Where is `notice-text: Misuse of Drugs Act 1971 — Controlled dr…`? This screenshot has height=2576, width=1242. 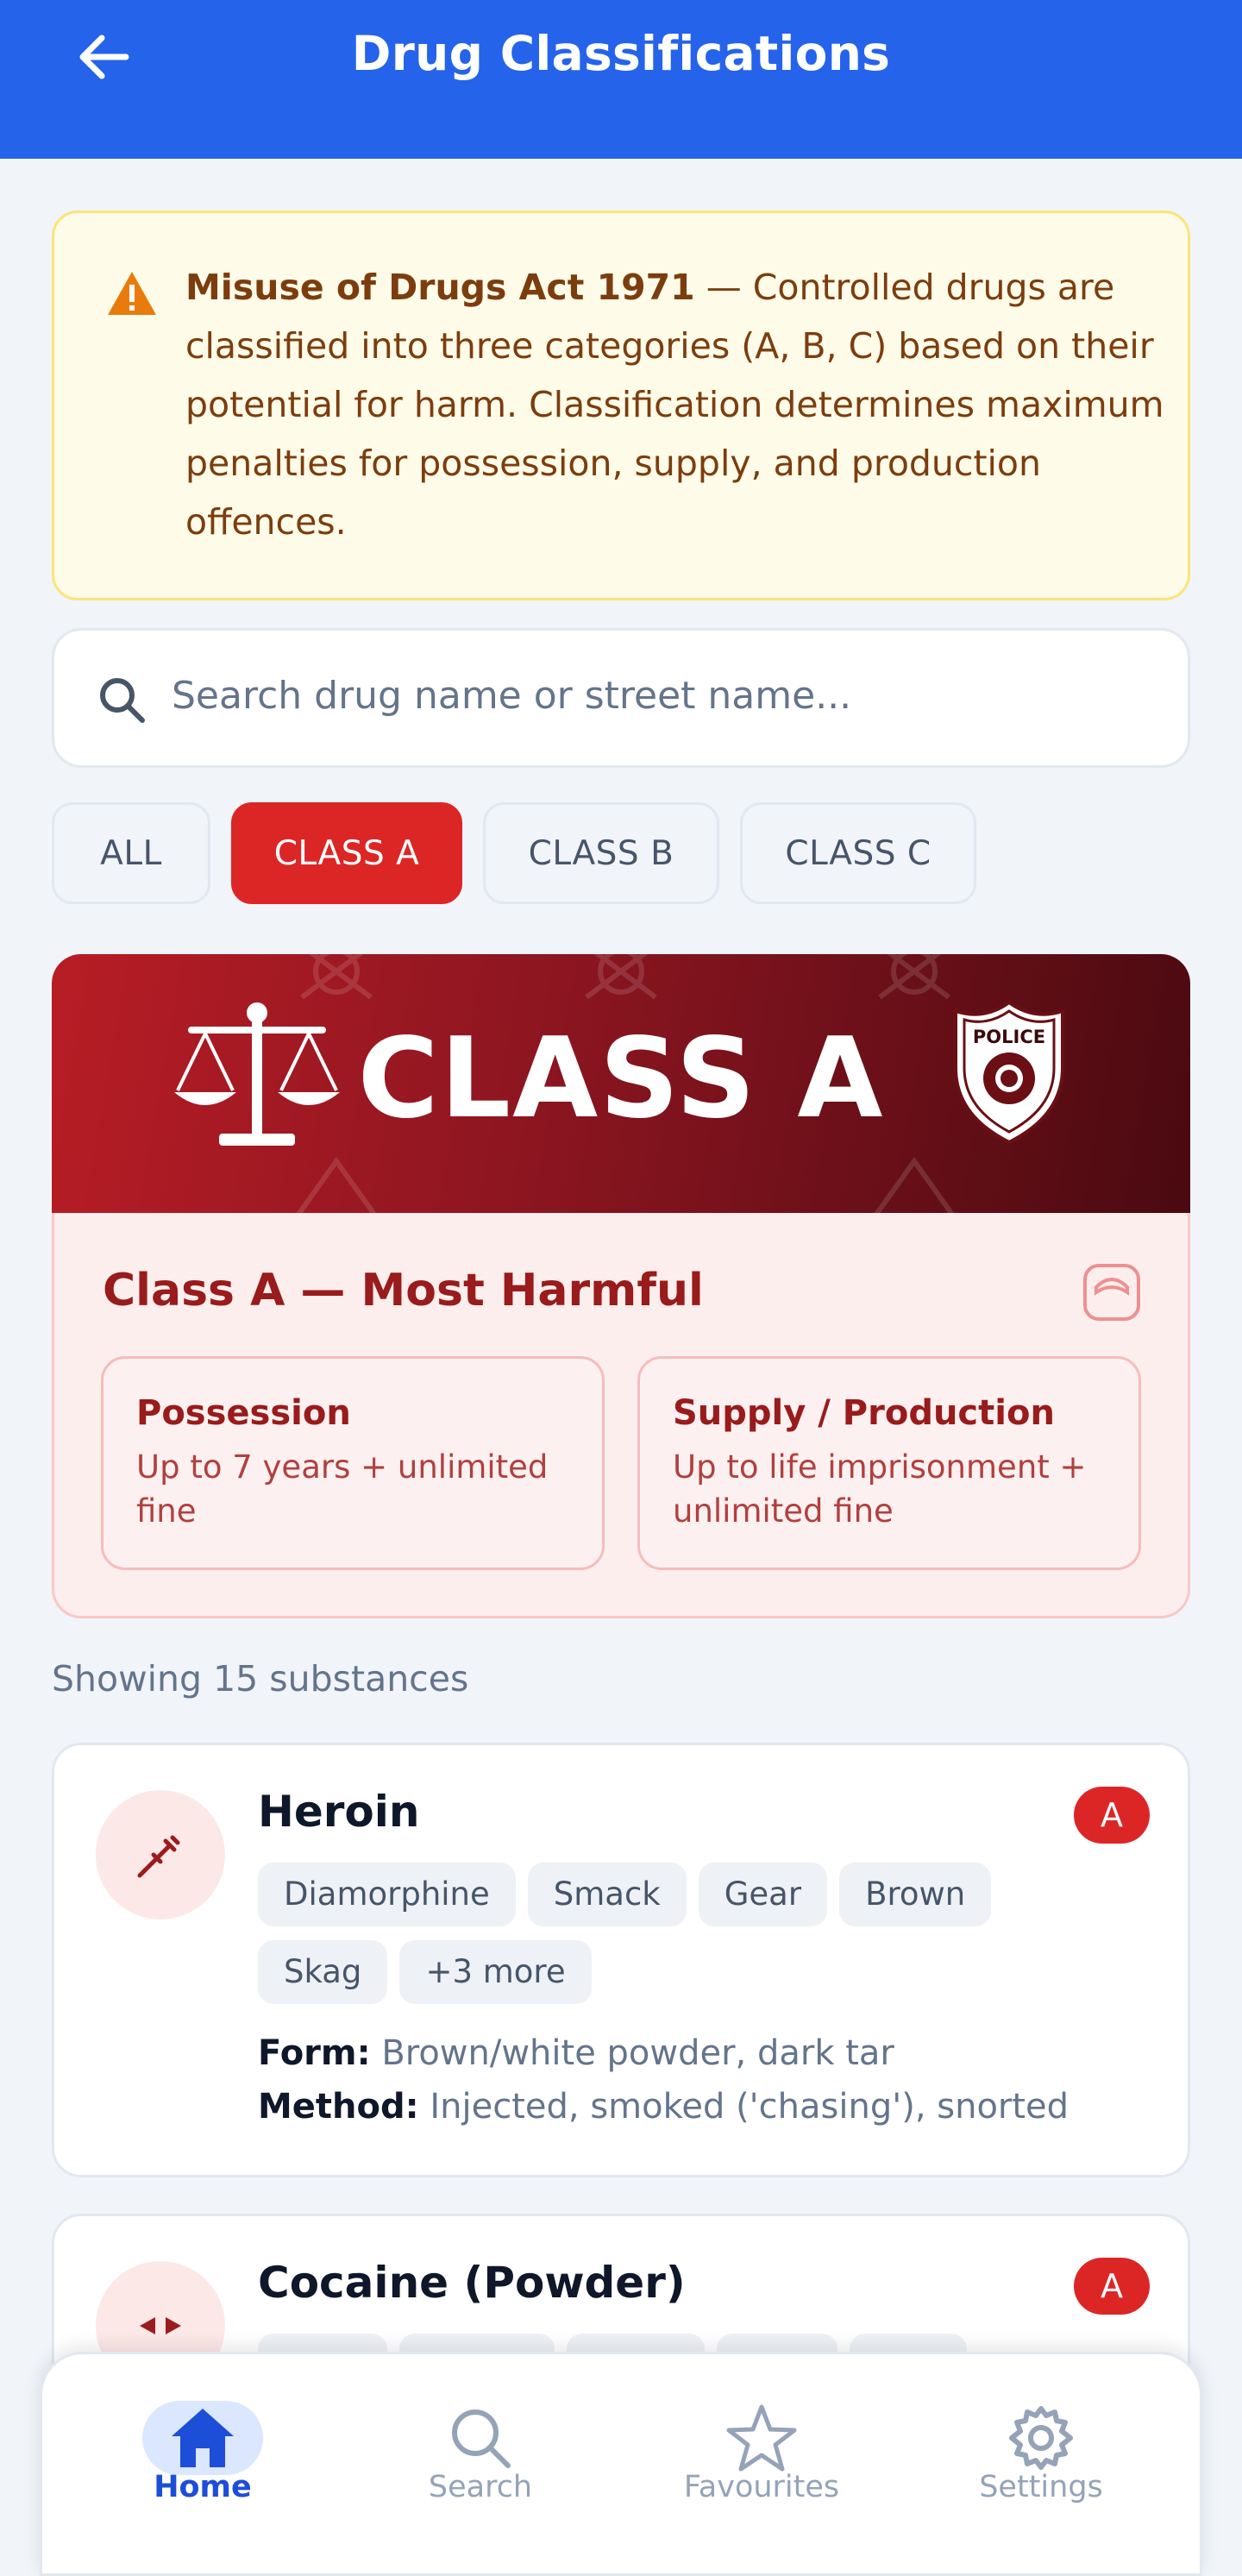
notice-text: Misuse of Drugs Act 1971 — Controlled dr… is located at coordinates (681, 404).